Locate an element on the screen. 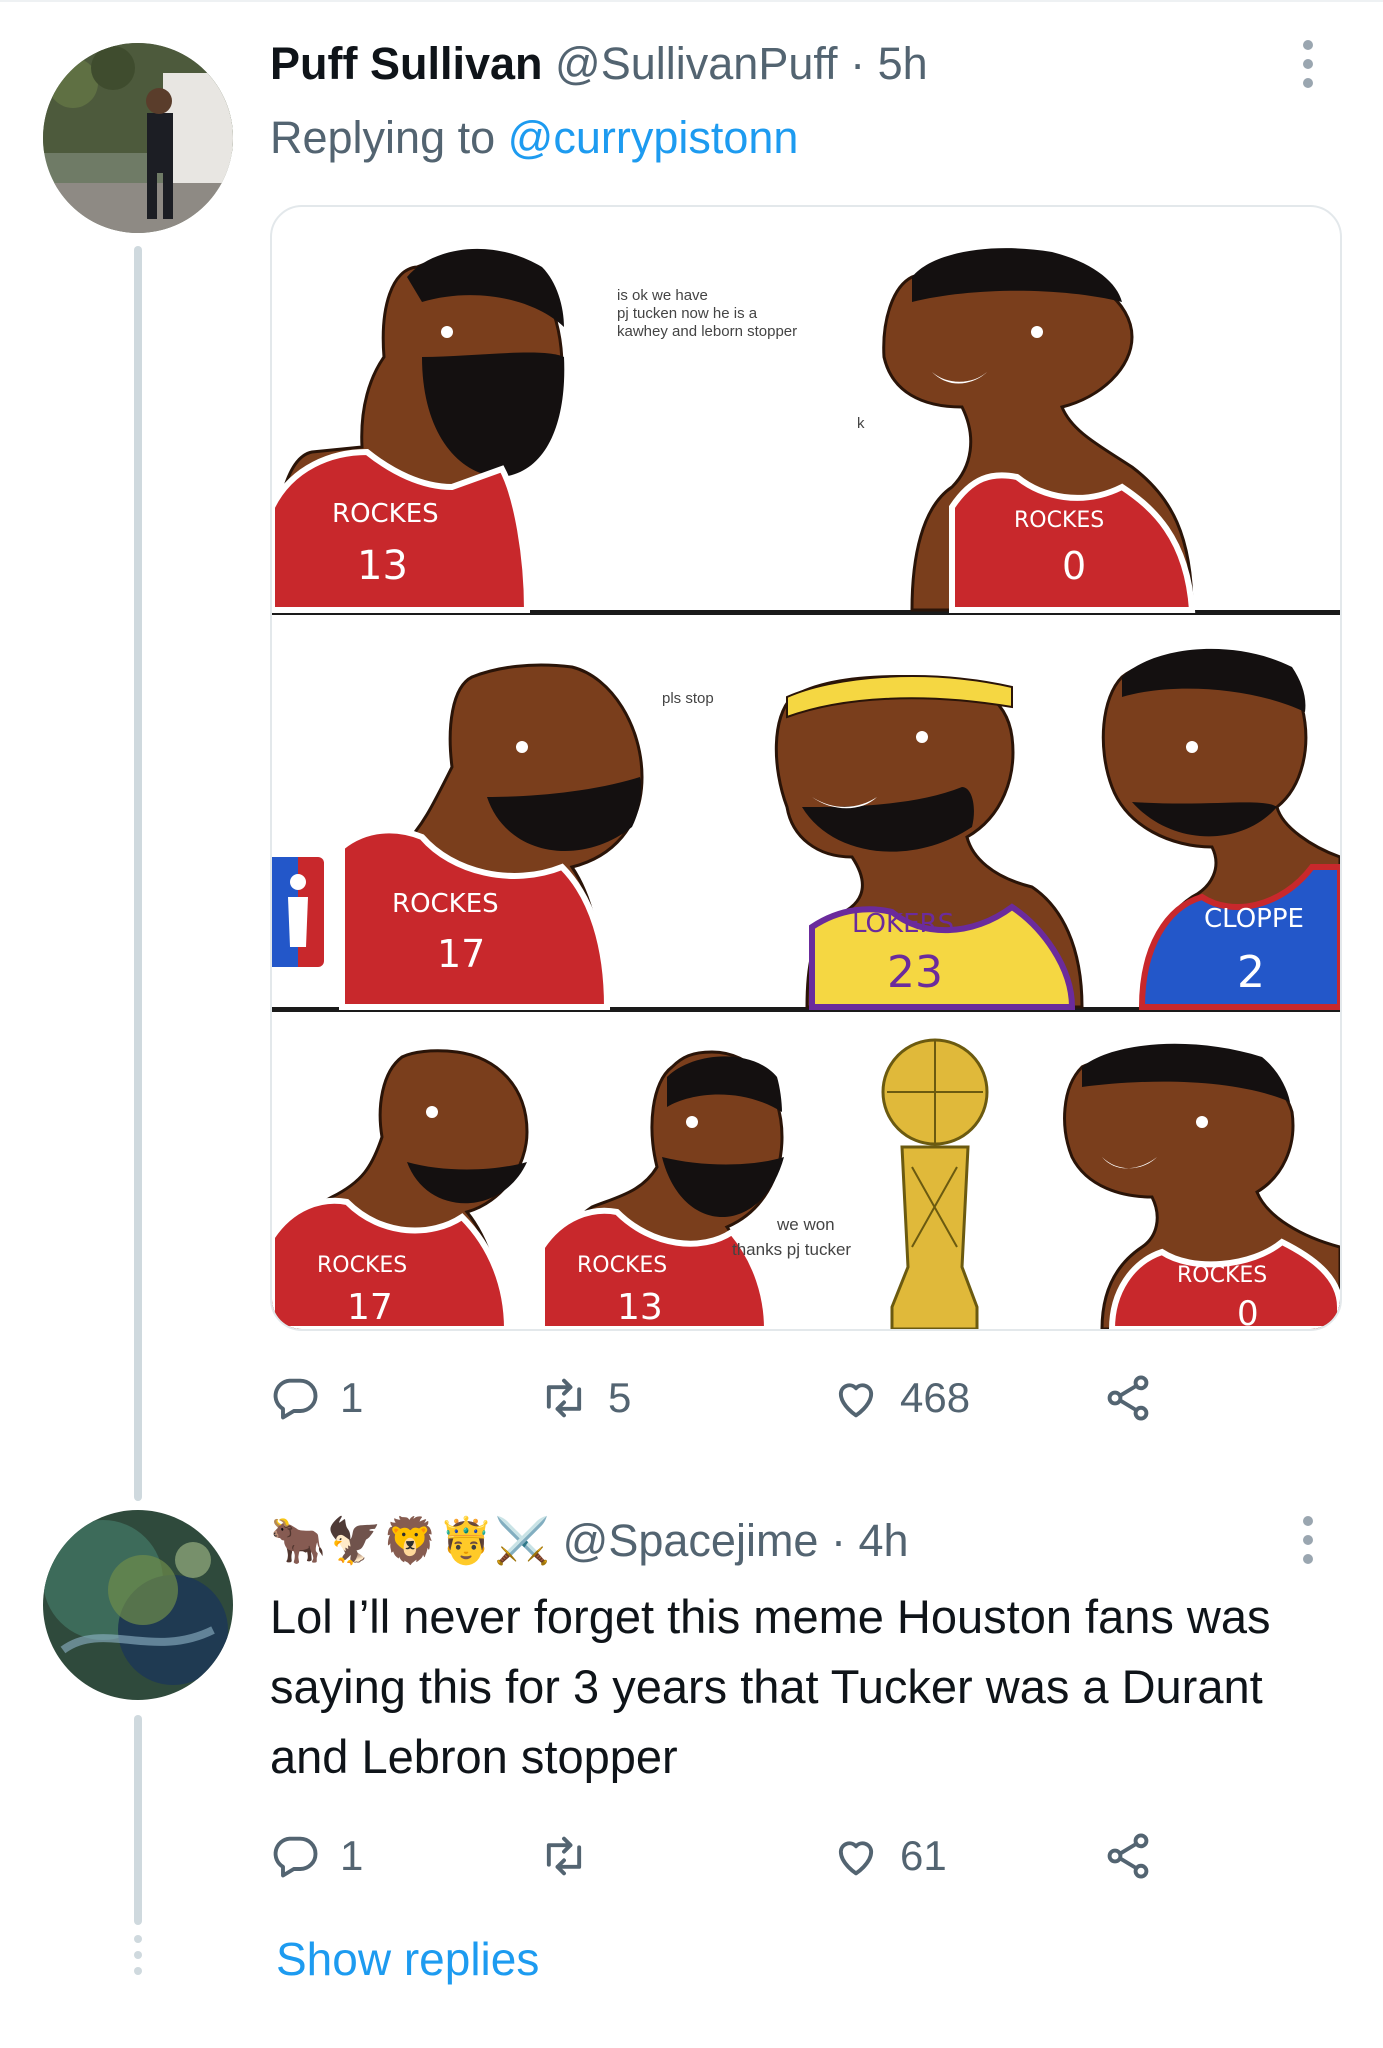  meme-caption-3: we won thanks pj tucker is located at coordinates (791, 1237).